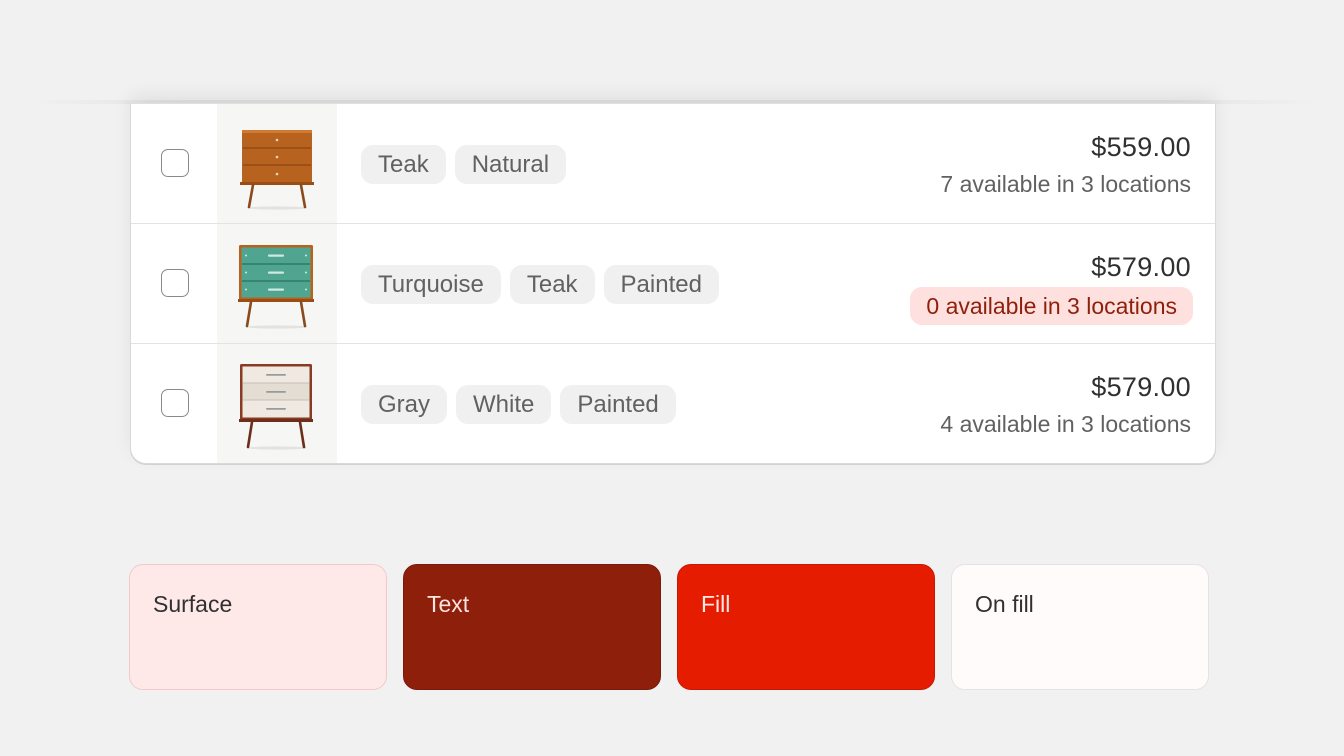 Image resolution: width=1344 pixels, height=756 pixels. What do you see at coordinates (404, 404) in the screenshot?
I see `variant-tag: Gray` at bounding box center [404, 404].